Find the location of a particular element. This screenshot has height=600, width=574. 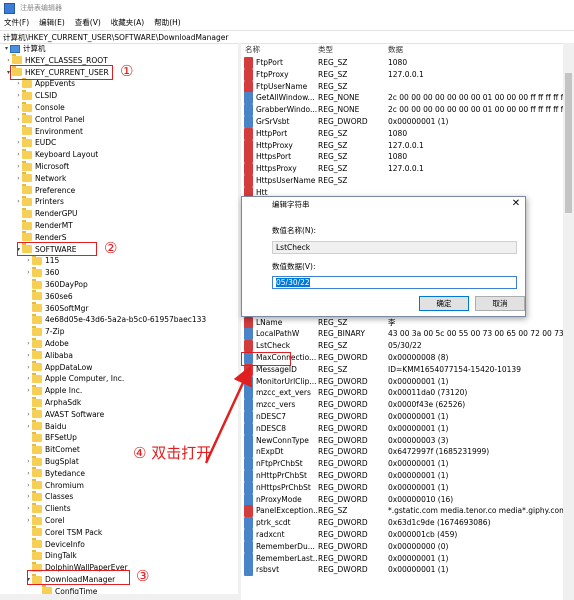

chevron-down-icon: ▾ is located at coordinates (6, 48).